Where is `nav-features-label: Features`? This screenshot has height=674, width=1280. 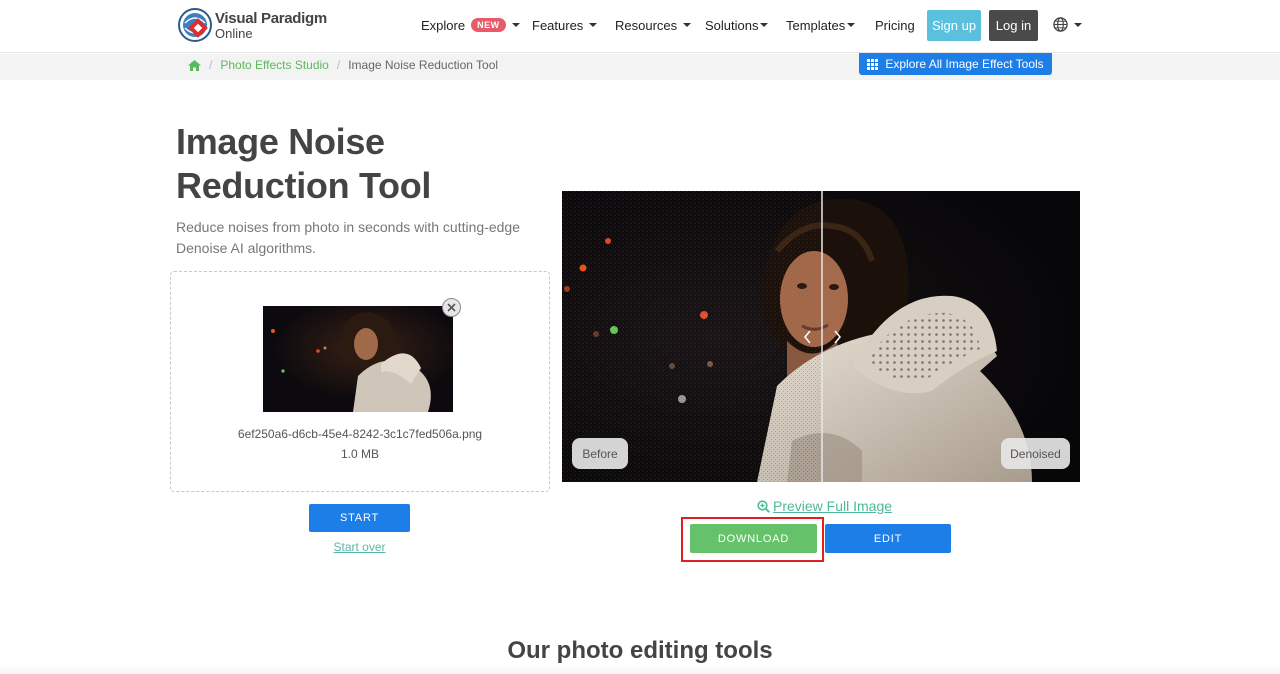 nav-features-label: Features is located at coordinates (558, 25).